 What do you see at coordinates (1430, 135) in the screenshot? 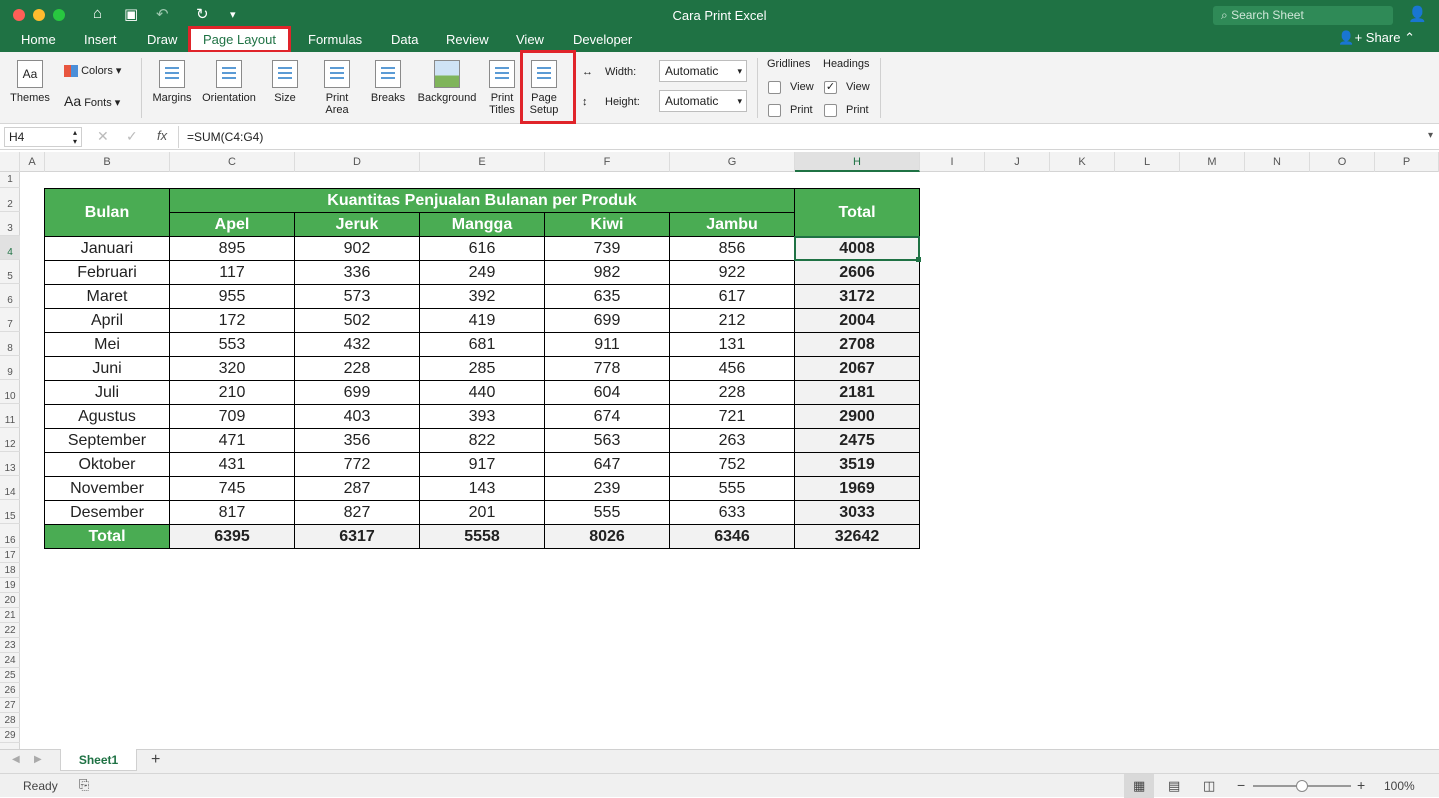
I see `expand-formula-icon: ▾` at bounding box center [1430, 135].